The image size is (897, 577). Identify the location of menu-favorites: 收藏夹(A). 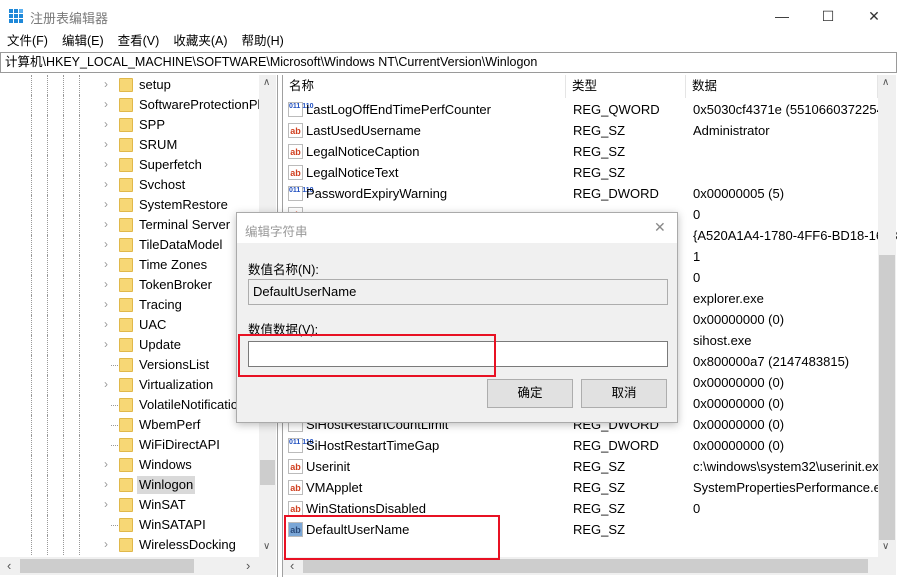
(200, 42).